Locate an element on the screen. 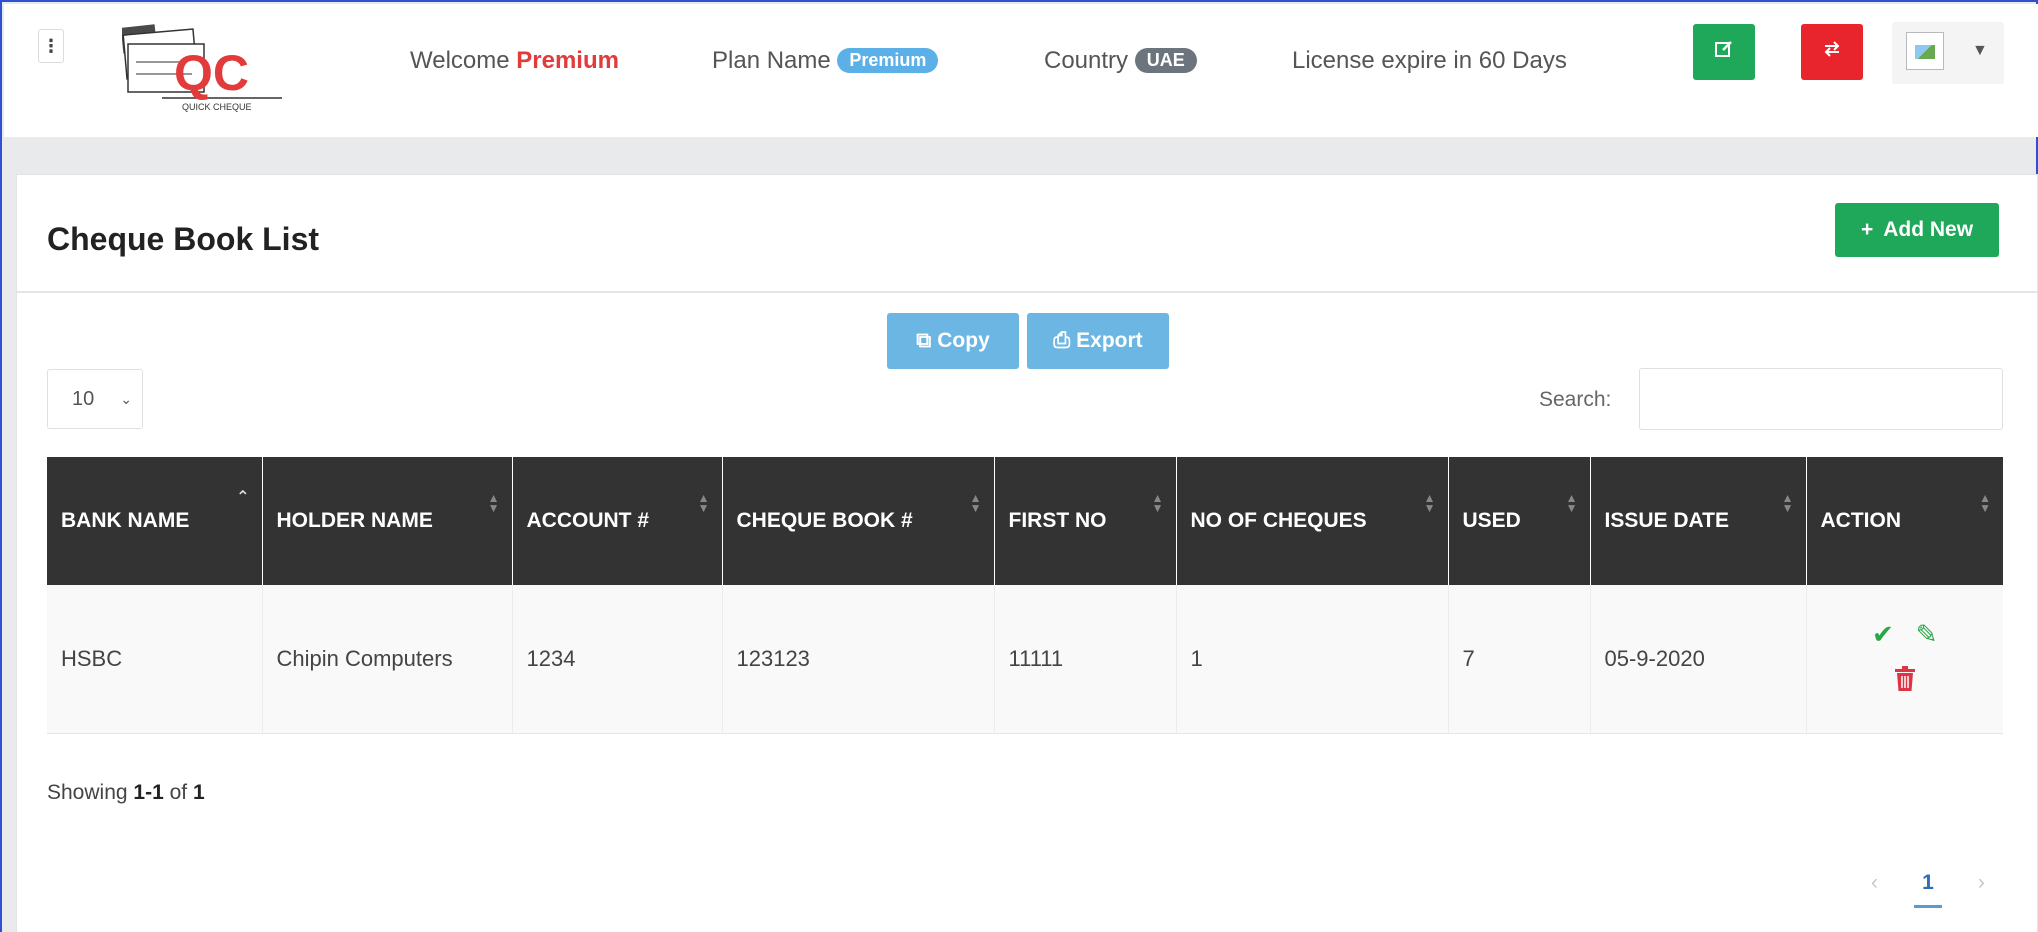  col-header-issue-date: ISSUE DATE ▲ ▼ is located at coordinates (1698, 521).